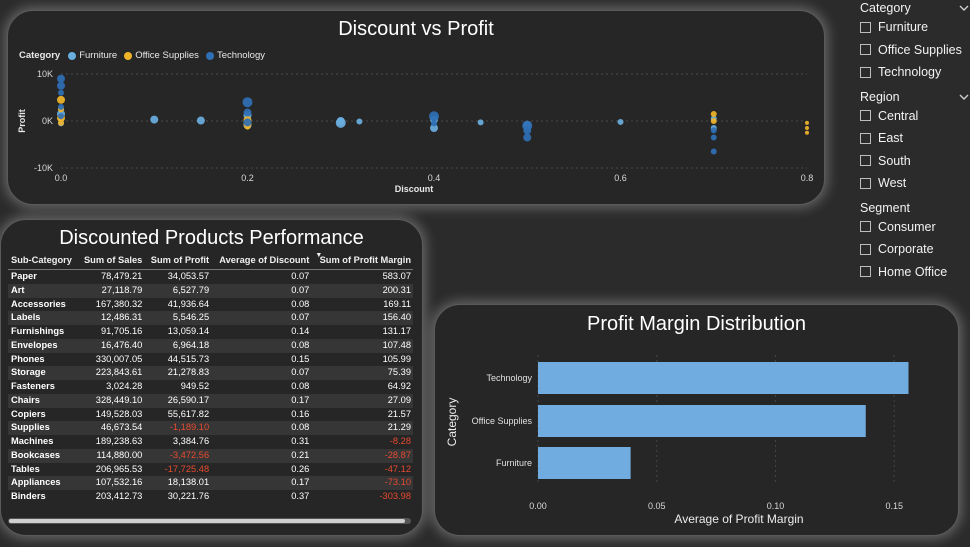 This screenshot has width=970, height=547. Describe the element at coordinates (210, 360) in the screenshot. I see `table-row: Phones 330,007.05 44,515.73 0.15 105.99` at that location.